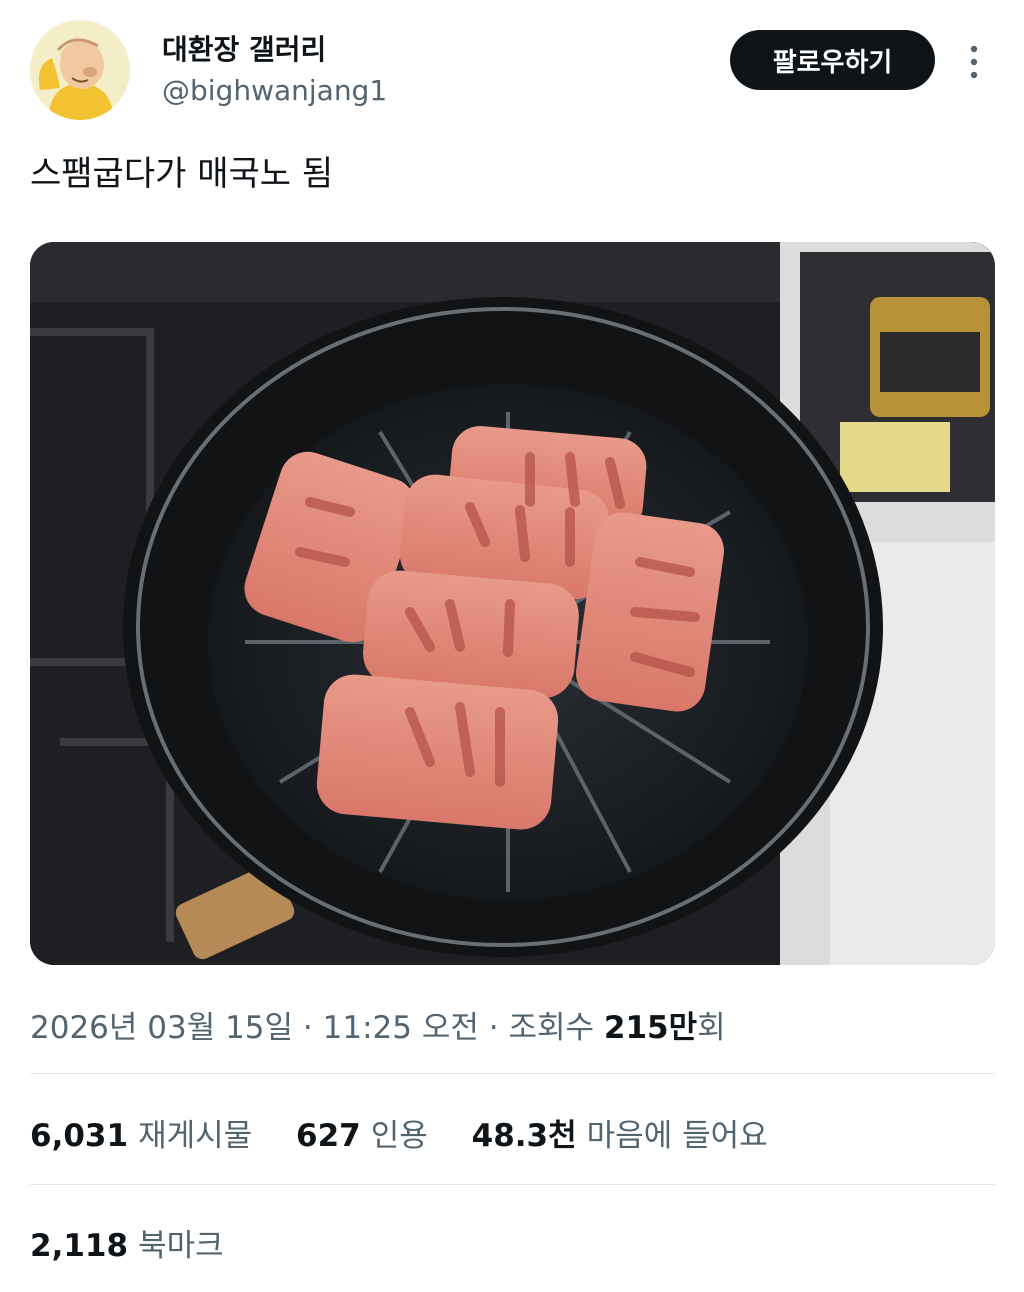 This screenshot has height=1292, width=1024. Describe the element at coordinates (79, 1136) in the screenshot. I see `retweets-count: 6,031` at that location.